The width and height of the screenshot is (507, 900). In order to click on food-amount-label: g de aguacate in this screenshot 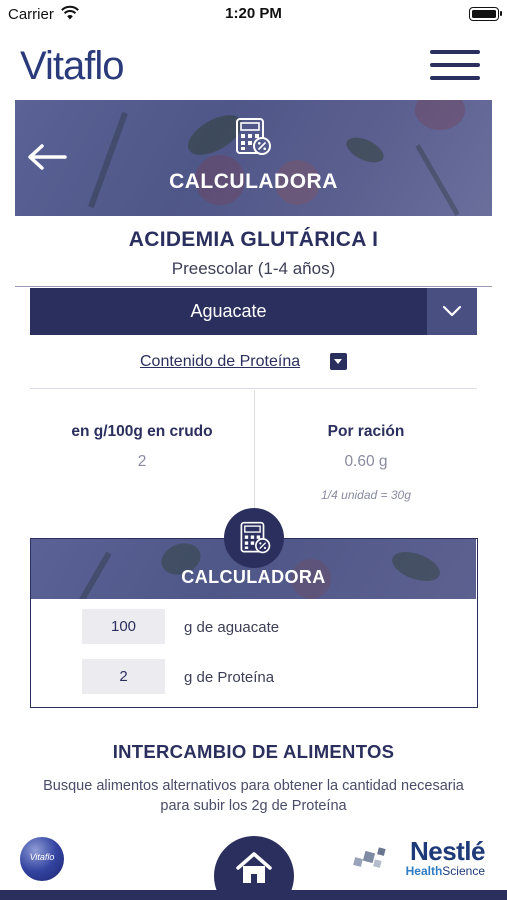, I will do `click(232, 627)`.